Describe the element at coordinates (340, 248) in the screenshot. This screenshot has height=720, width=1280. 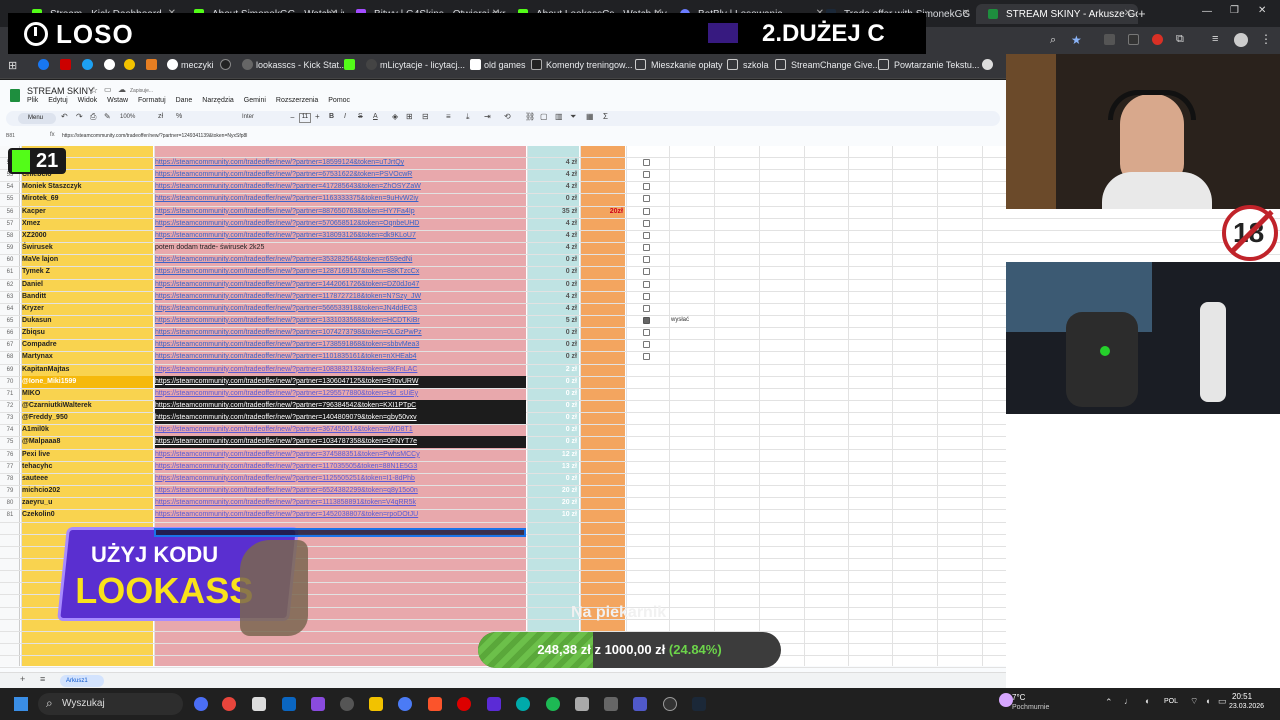
I see `trade-link-cell: potem dodam trade- świrusek 2k25` at that location.